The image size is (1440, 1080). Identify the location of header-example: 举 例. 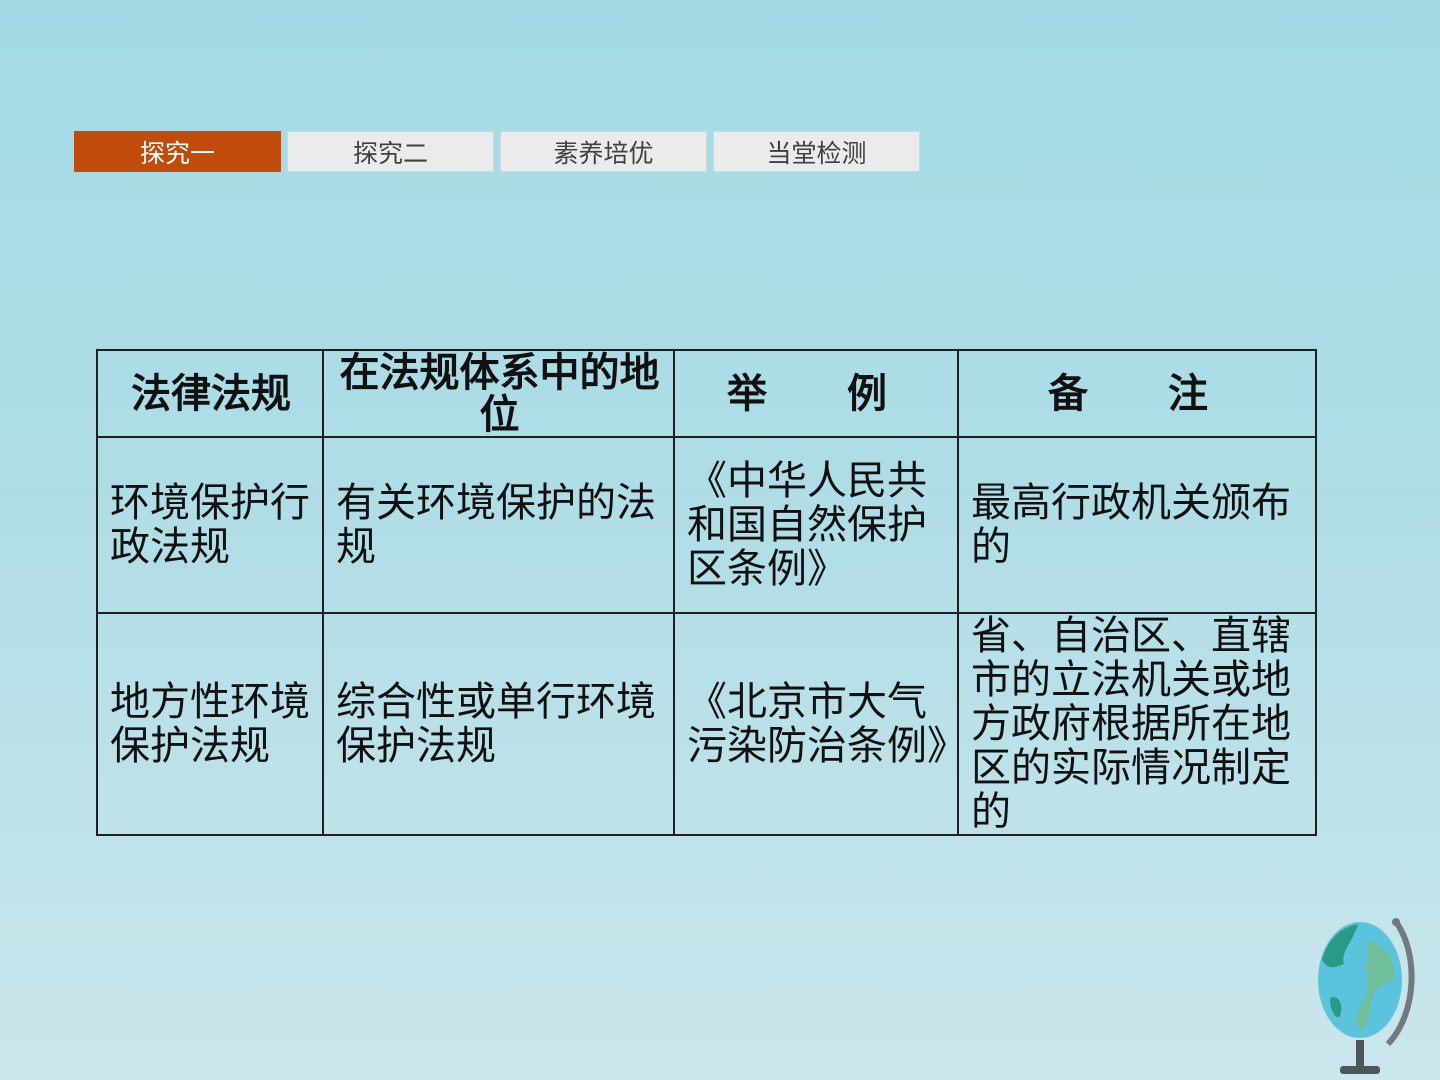
(816, 393).